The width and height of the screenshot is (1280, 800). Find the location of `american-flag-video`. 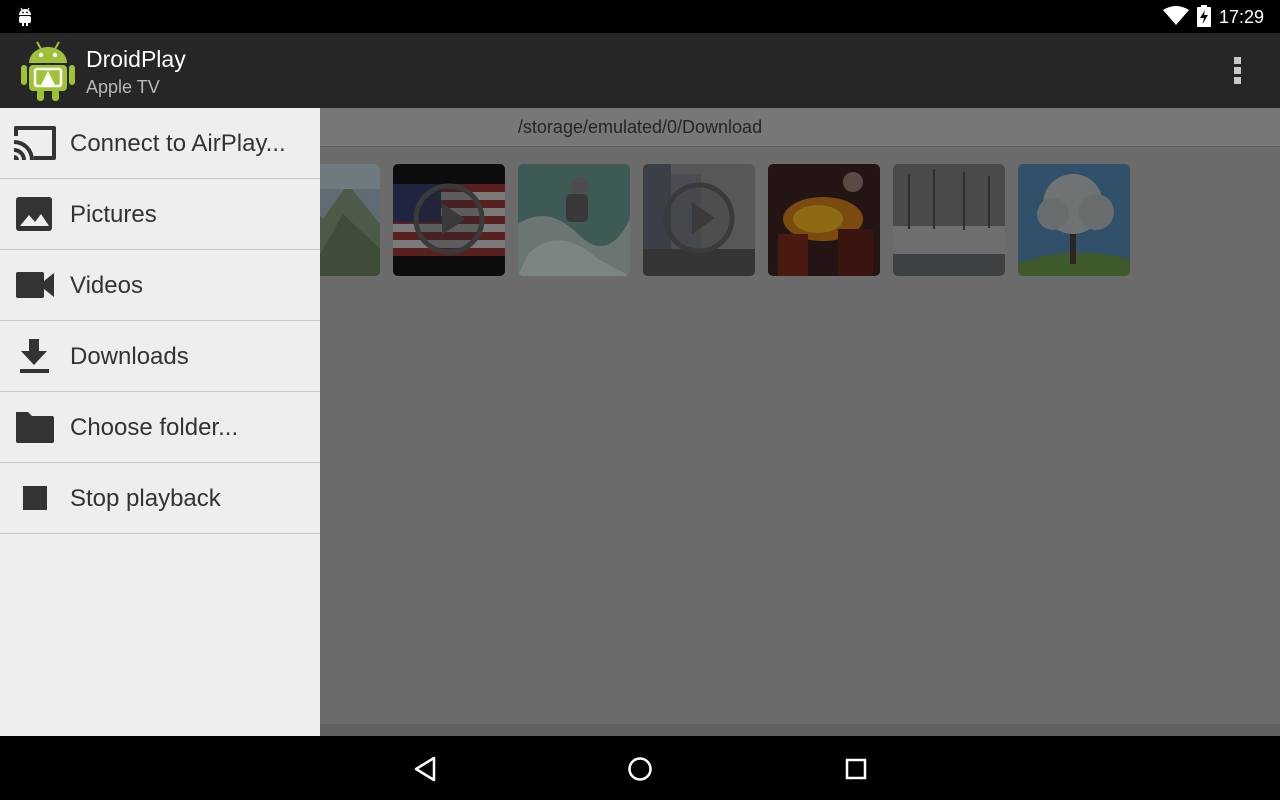

american-flag-video is located at coordinates (449, 220).